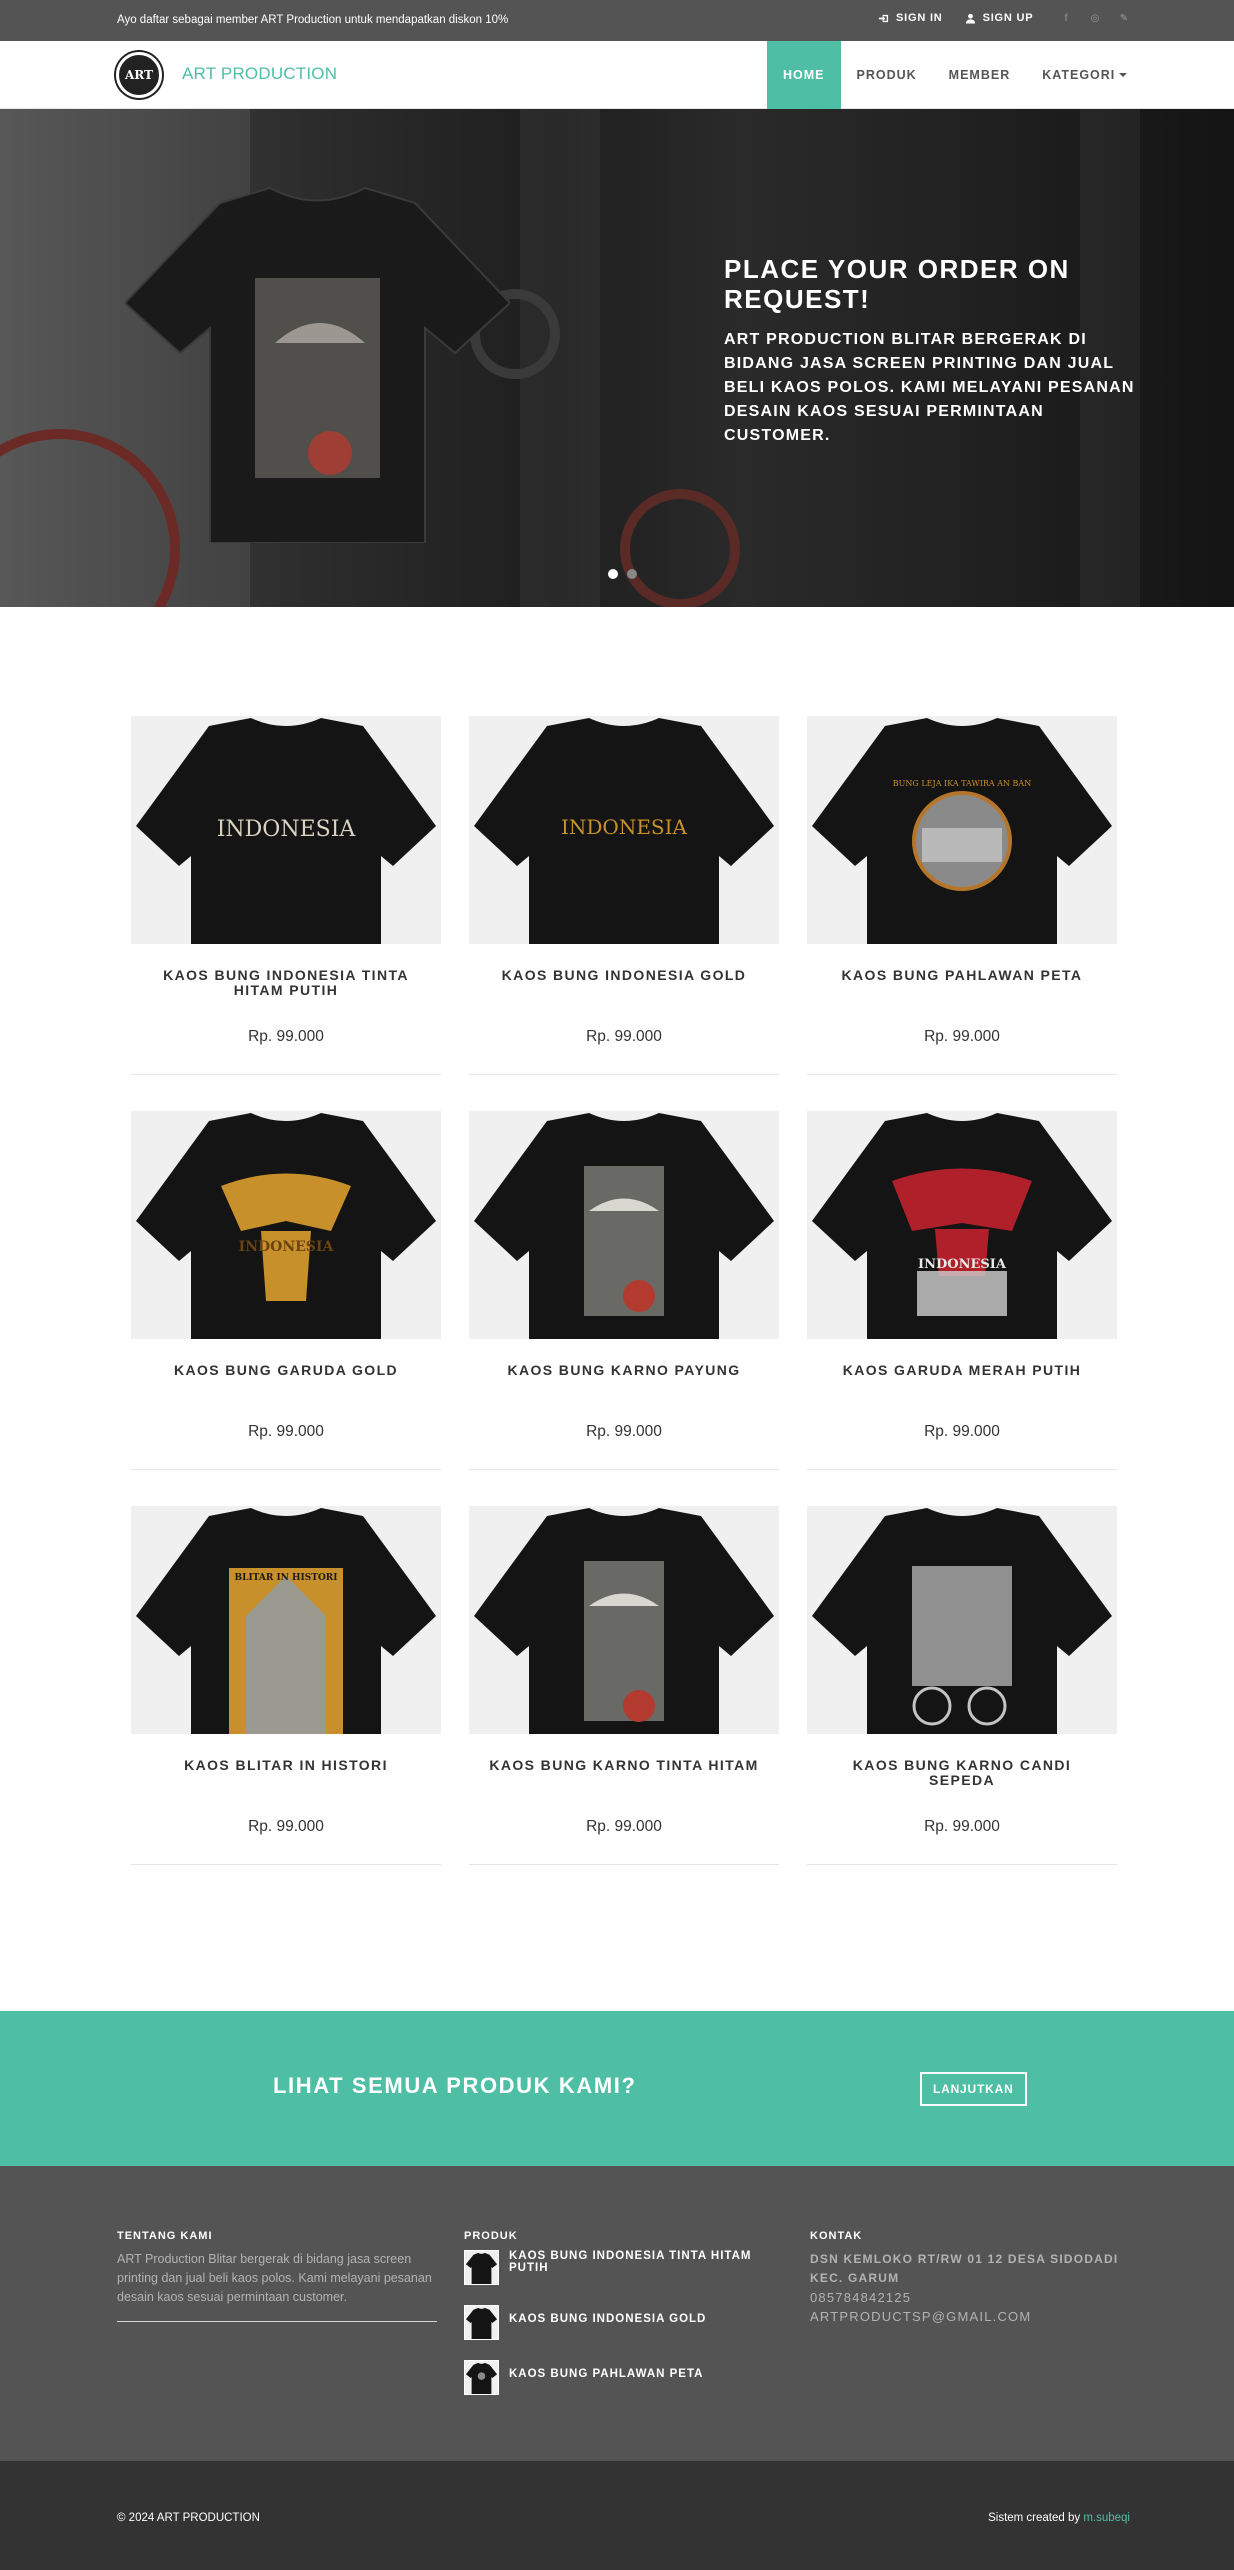 The height and width of the screenshot is (2570, 1234). Describe the element at coordinates (622, 574) in the screenshot. I see `carousel-indicators` at that location.